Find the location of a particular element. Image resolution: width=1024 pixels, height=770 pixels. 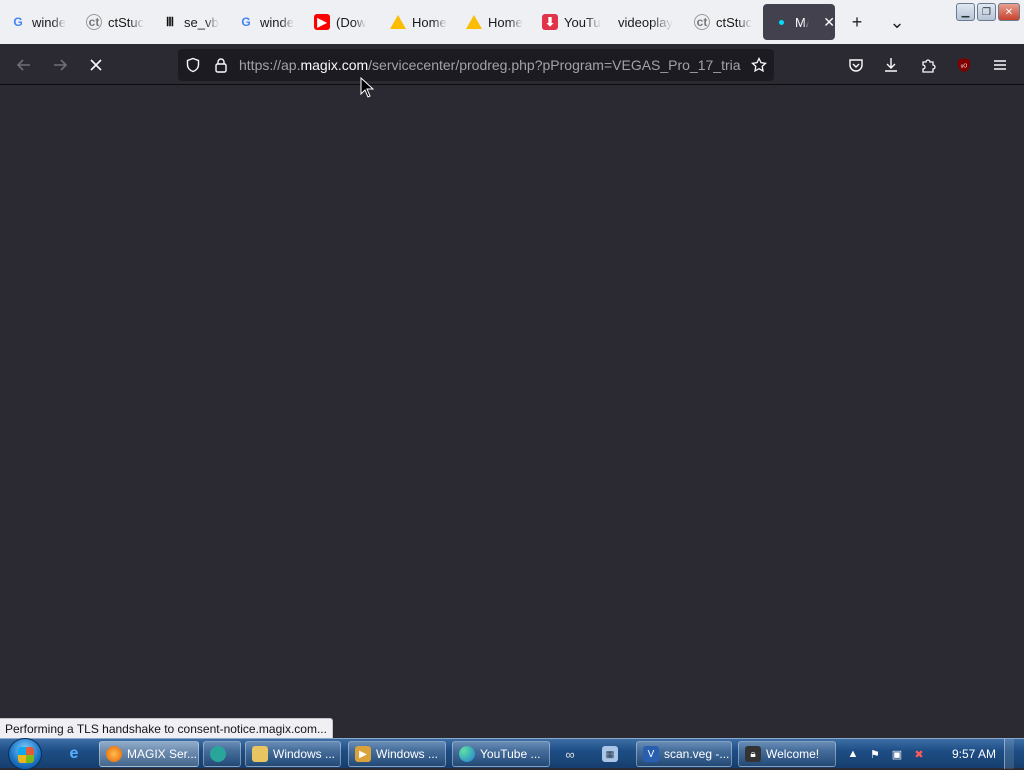

youtube-icon: ▶ is located at coordinates (322, 22).